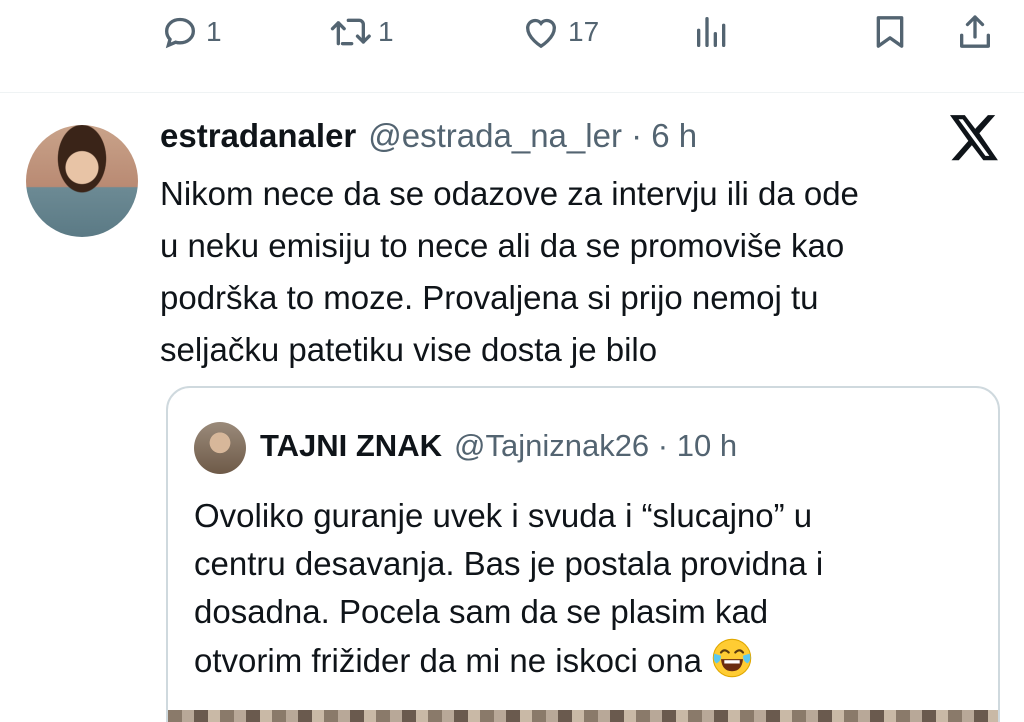 Image resolution: width=1024 pixels, height=722 pixels. Describe the element at coordinates (350, 32) in the screenshot. I see `retweet-icon` at that location.